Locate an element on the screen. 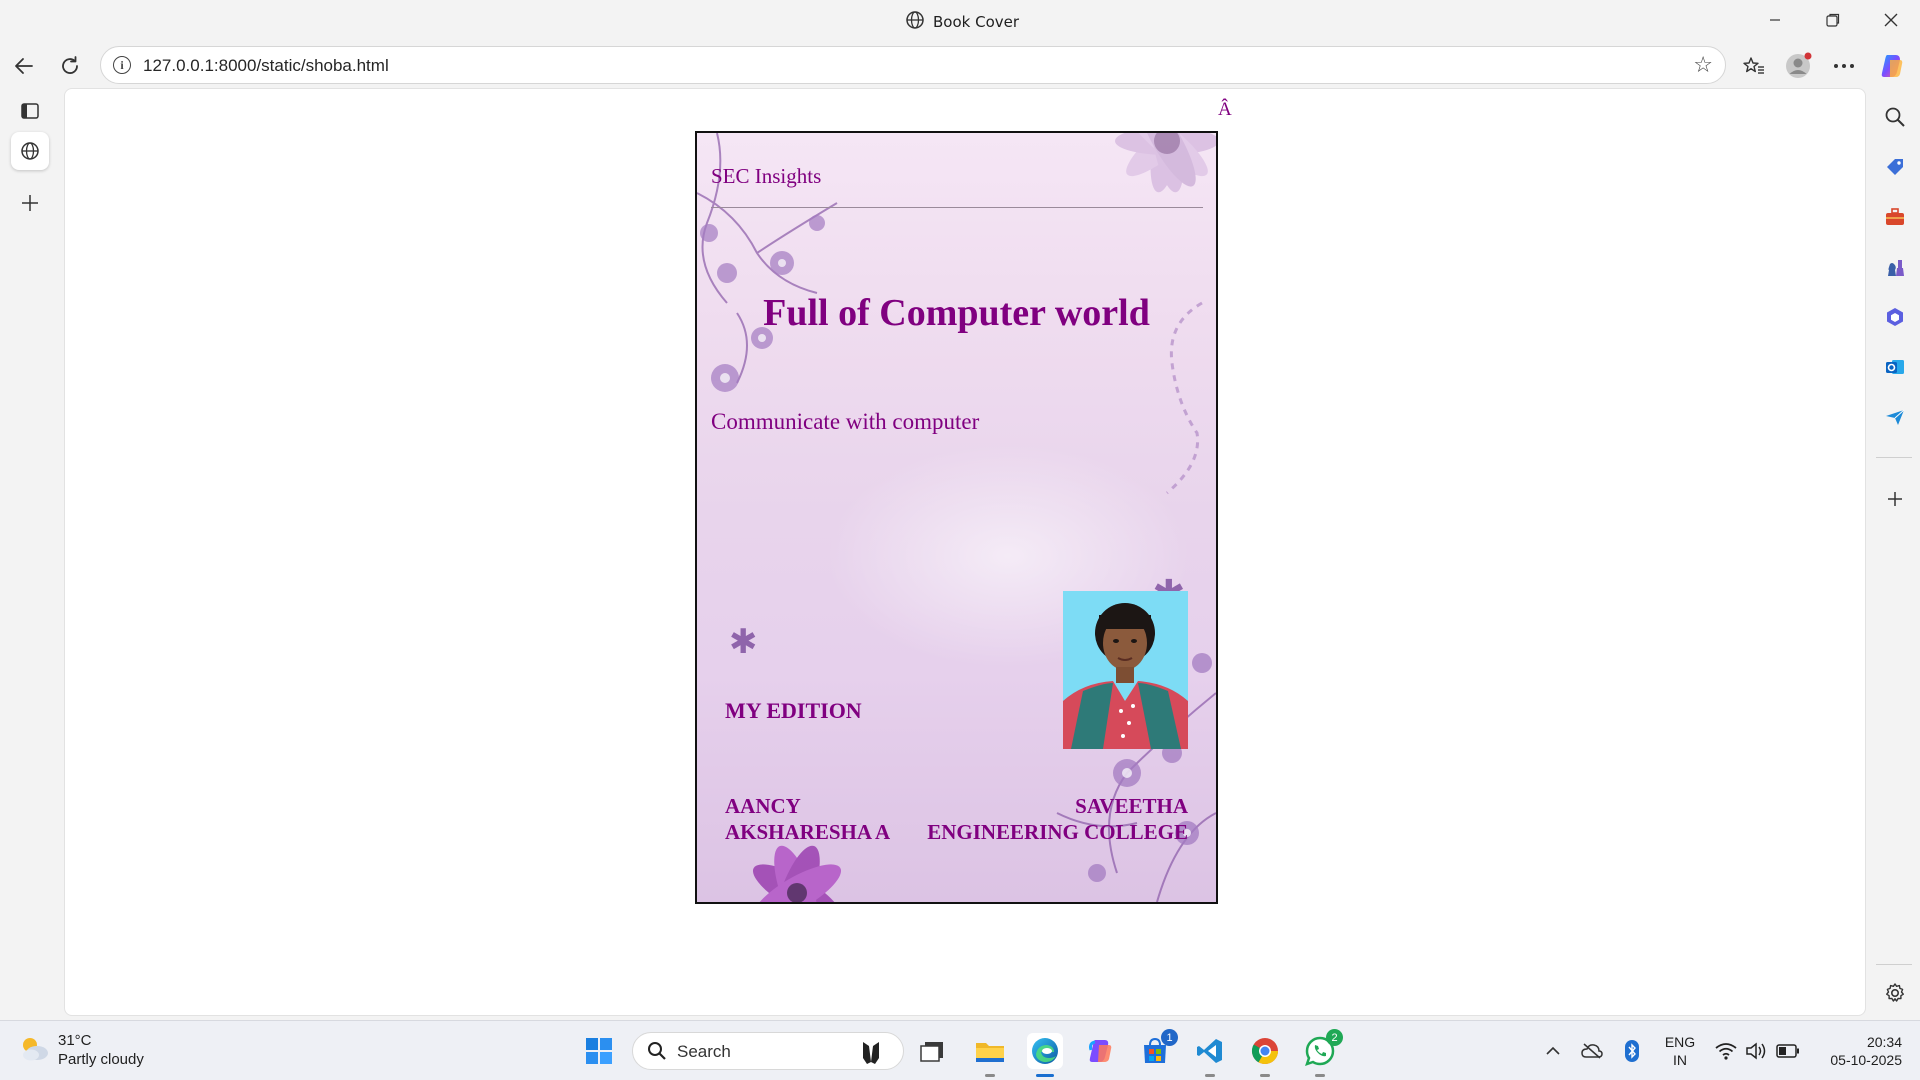  author-line-1: AANCY is located at coordinates (763, 806).